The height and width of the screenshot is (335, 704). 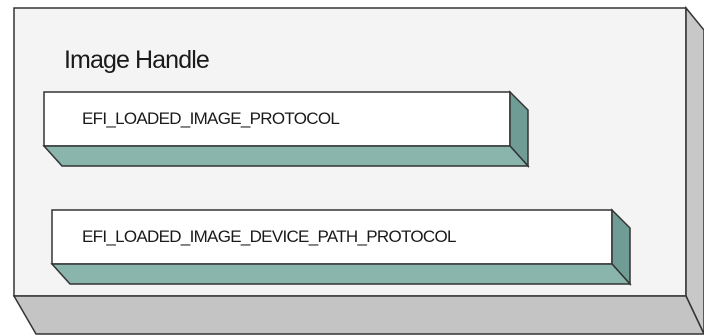 I want to click on image-handle-box-bottom-side, so click(x=358, y=315).